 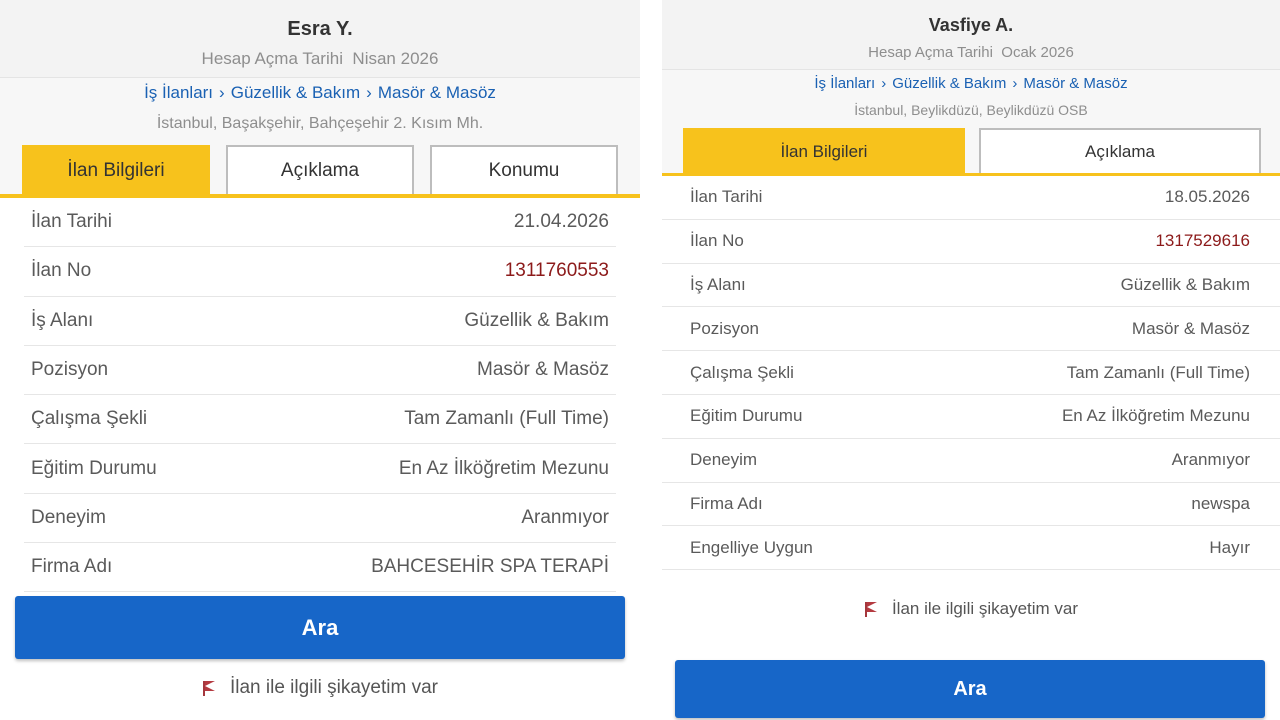 What do you see at coordinates (1202, 241) in the screenshot?
I see `listing-number: 1317529616` at bounding box center [1202, 241].